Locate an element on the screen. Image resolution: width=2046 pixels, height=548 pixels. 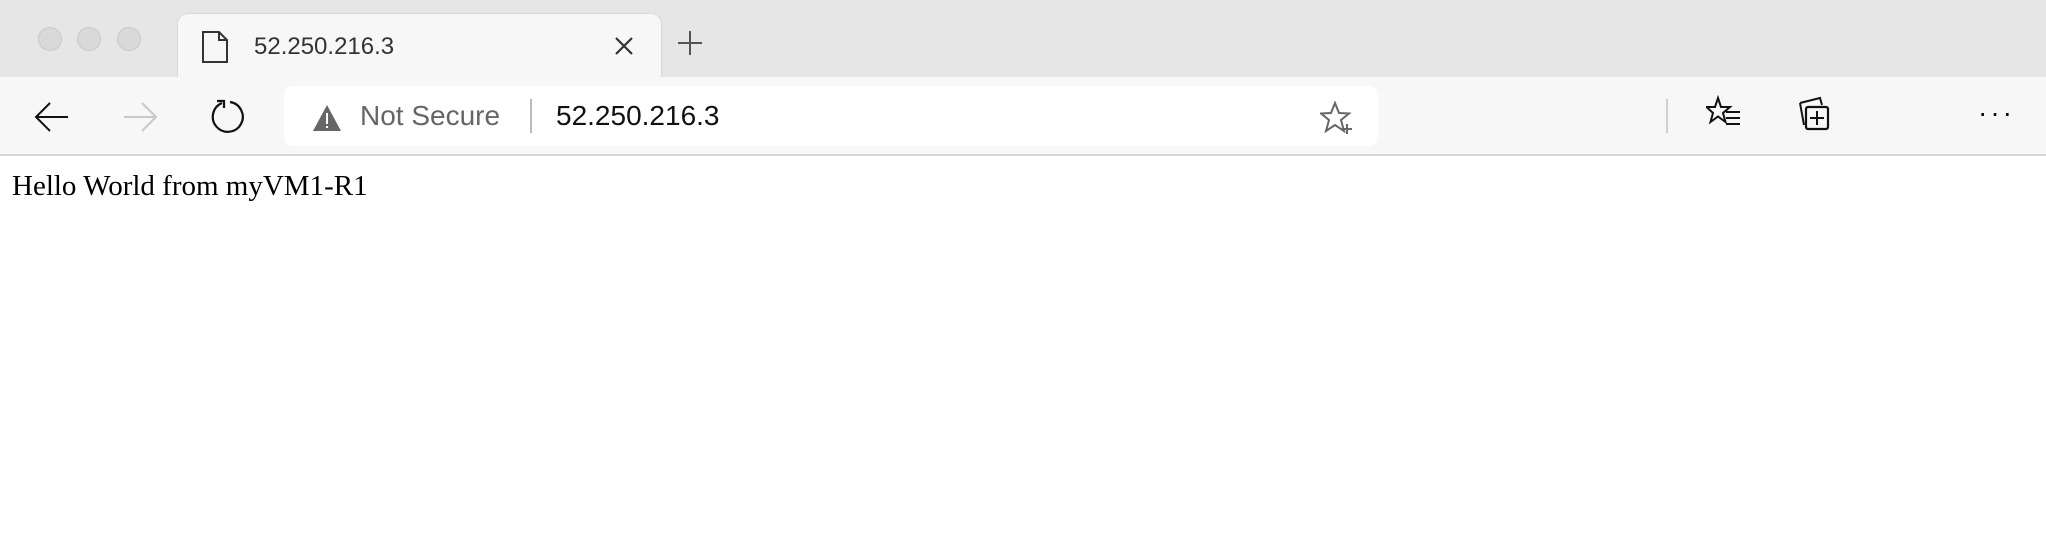
tab-strip: 52.250.216.3 is located at coordinates (1023, 40).